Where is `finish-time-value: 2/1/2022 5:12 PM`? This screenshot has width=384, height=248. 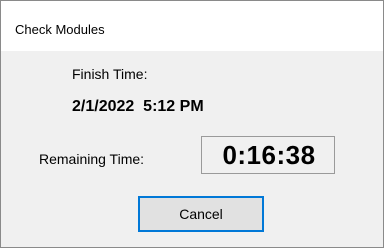
finish-time-value: 2/1/2022 5:12 PM is located at coordinates (138, 106).